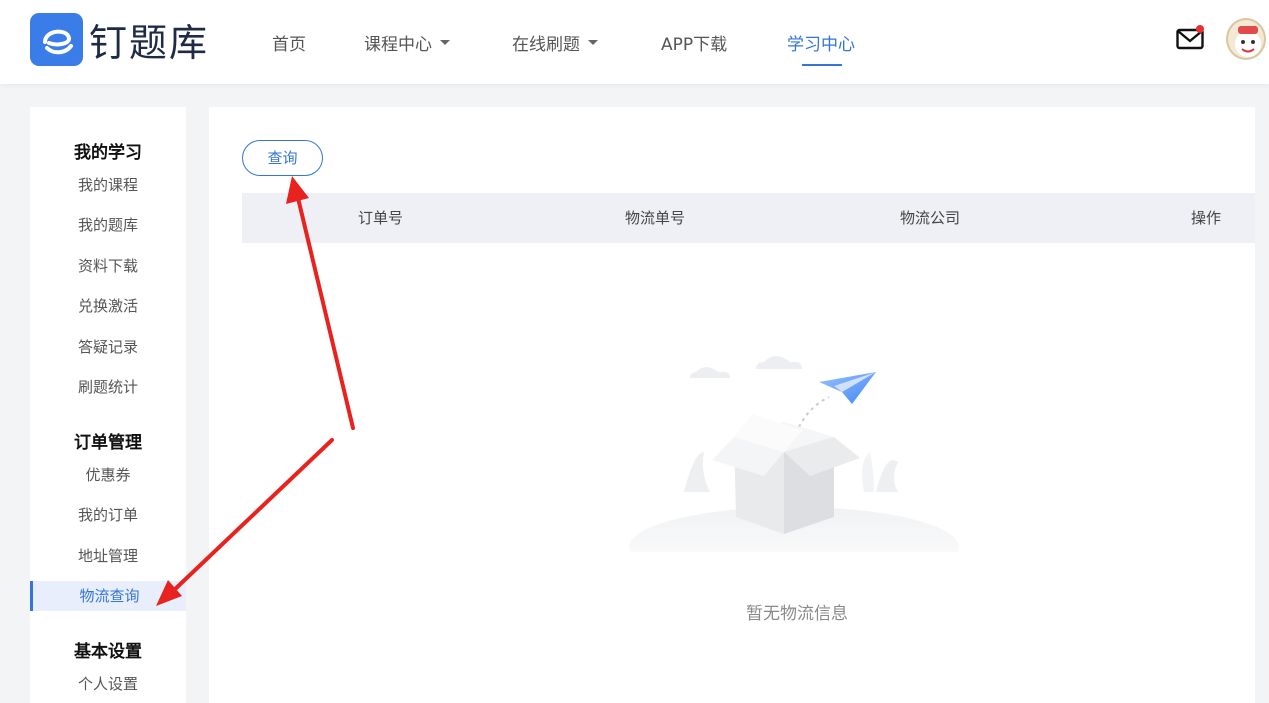 This screenshot has height=703, width=1269. I want to click on column-header-tracking-no: 物流单号, so click(655, 218).